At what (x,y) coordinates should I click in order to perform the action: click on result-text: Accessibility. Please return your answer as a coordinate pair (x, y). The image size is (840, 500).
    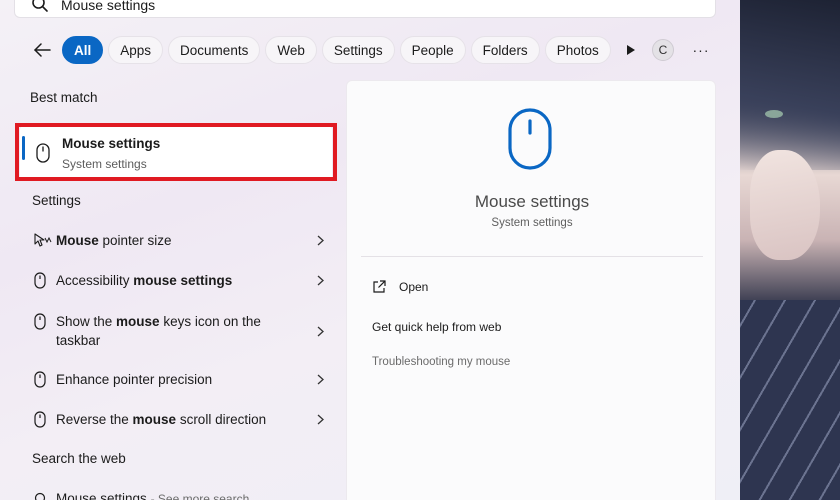
    Looking at the image, I should click on (95, 280).